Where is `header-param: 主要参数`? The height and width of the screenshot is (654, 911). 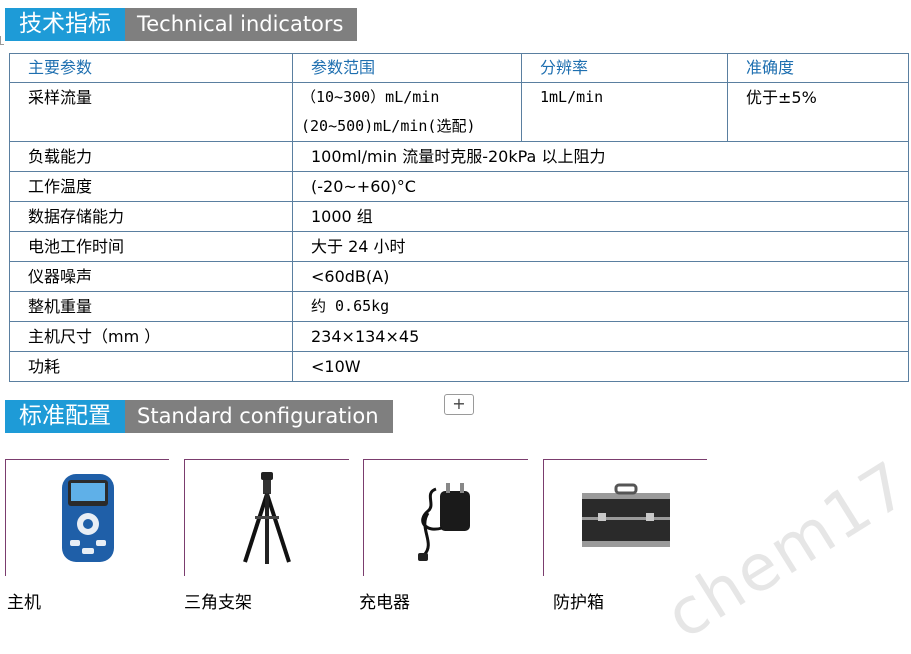
header-param: 主要参数 is located at coordinates (151, 68).